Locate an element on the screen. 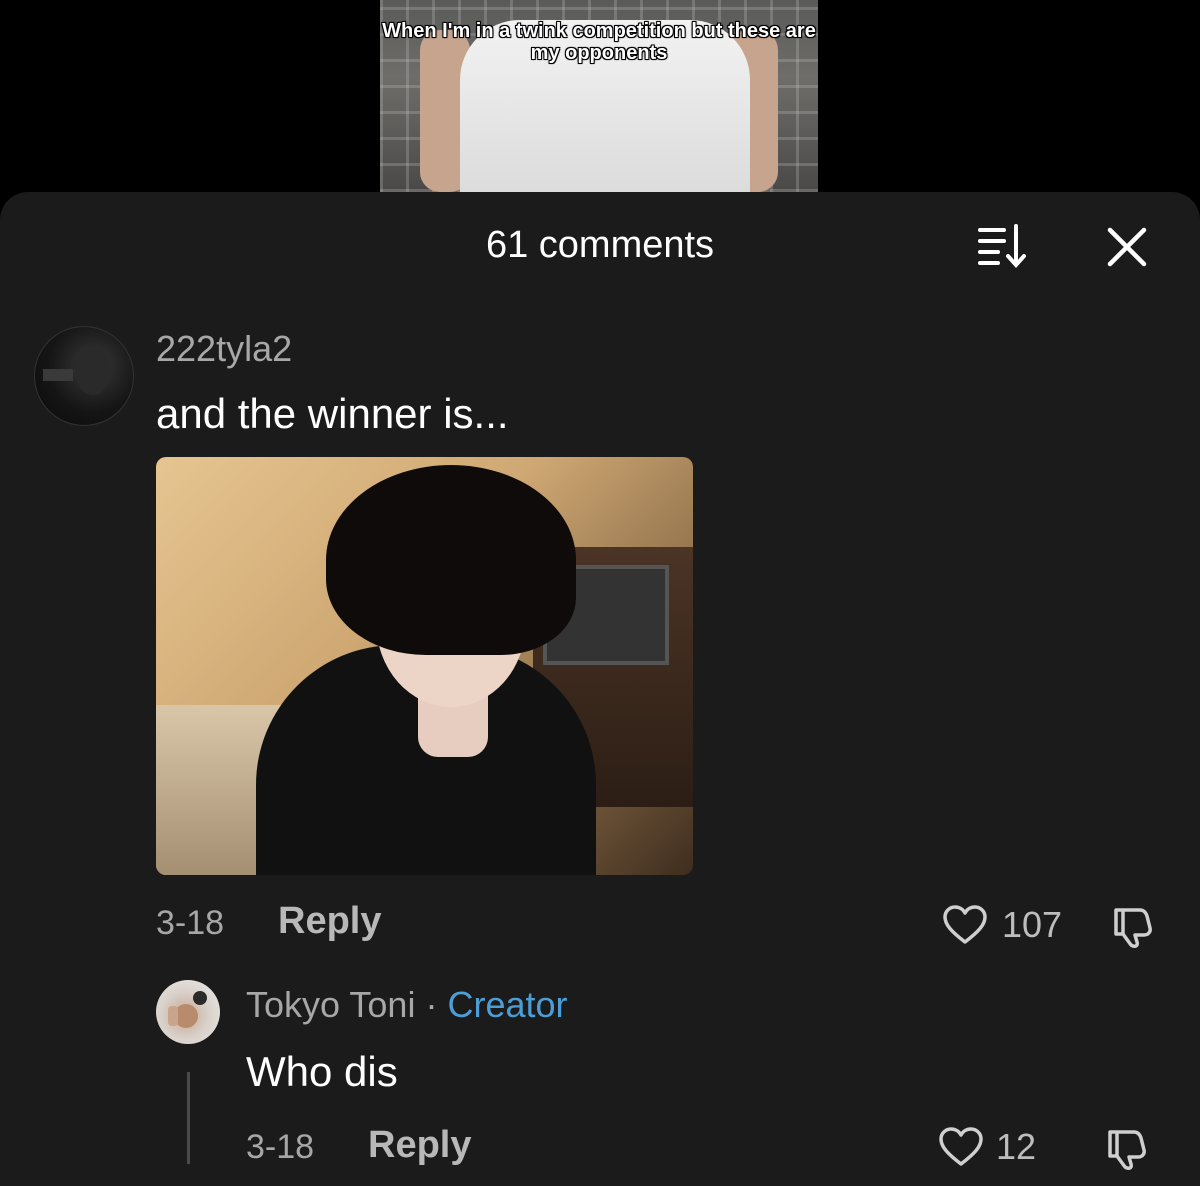 The height and width of the screenshot is (1186, 1200). creator-avatar is located at coordinates (188, 1012).